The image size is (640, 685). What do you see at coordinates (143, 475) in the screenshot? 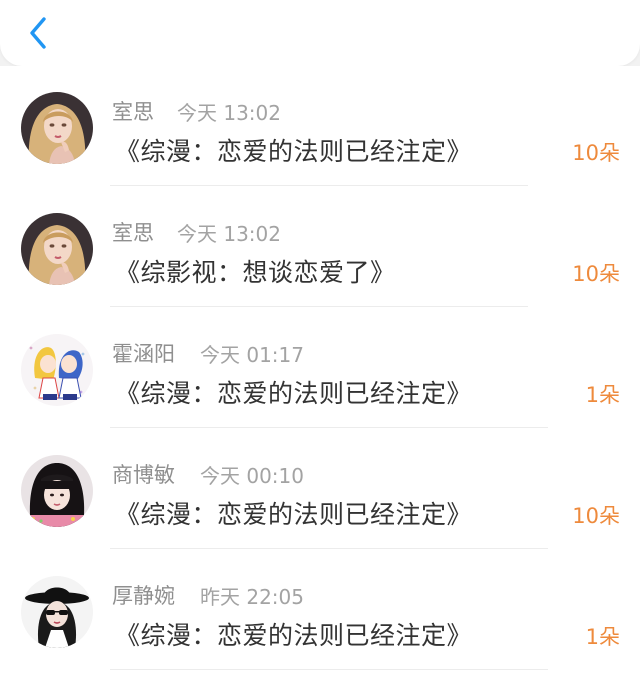
I see `sender-name: 商博敏` at bounding box center [143, 475].